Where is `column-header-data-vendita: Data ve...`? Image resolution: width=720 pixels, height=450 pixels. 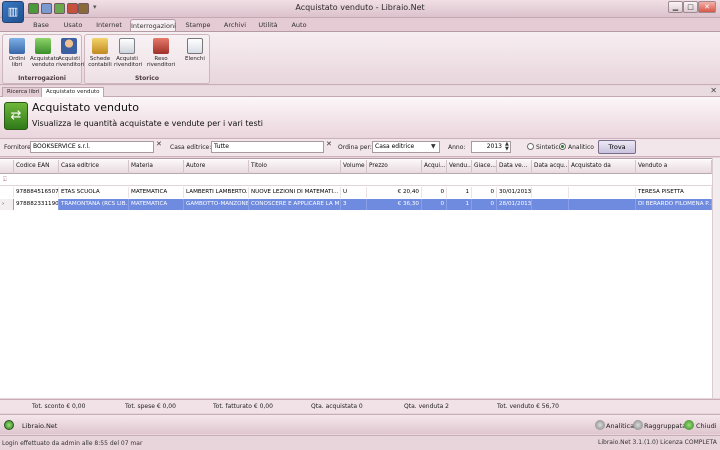 column-header-data-vendita: Data ve... is located at coordinates (514, 167).